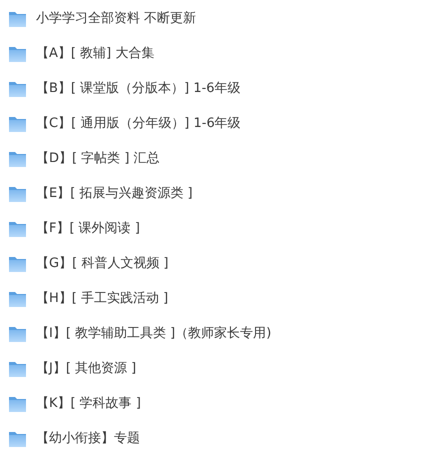 This screenshot has width=428, height=460. Describe the element at coordinates (95, 54) in the screenshot. I see `folder-name: 【A】[ 教辅] 大合集` at that location.